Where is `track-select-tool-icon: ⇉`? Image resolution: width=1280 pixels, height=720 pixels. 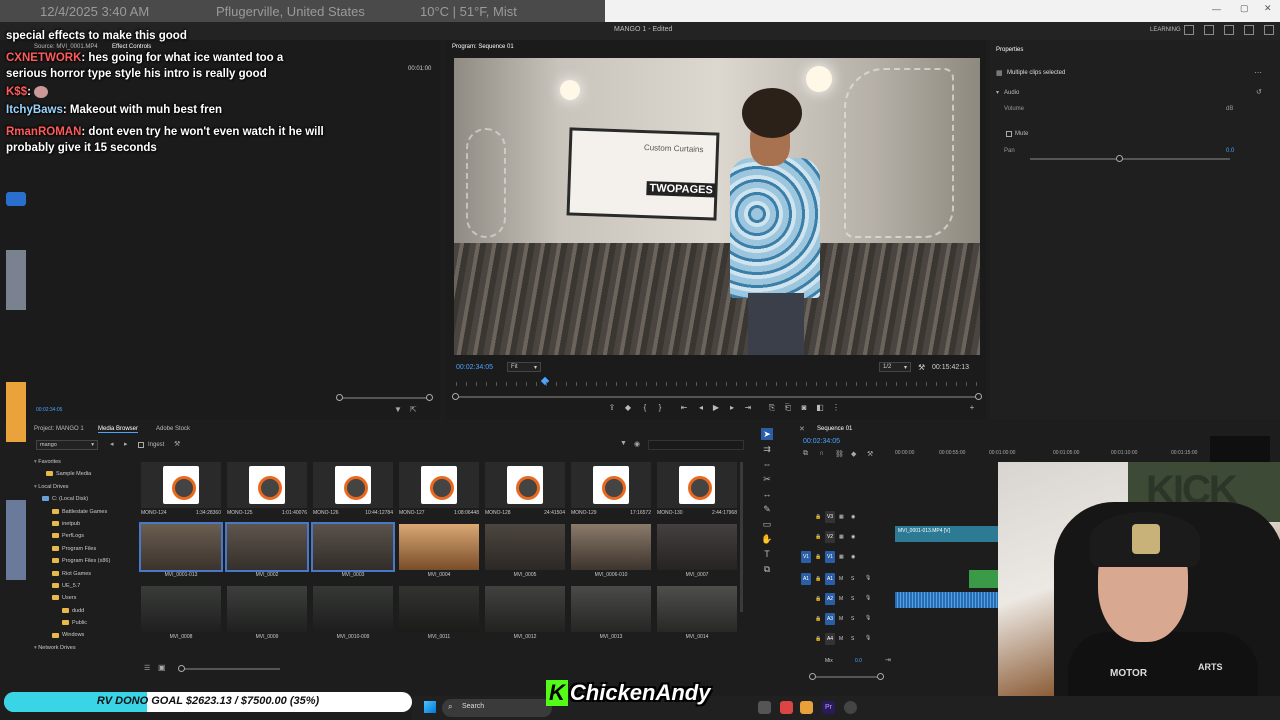 track-select-tool-icon: ⇉ is located at coordinates (767, 449).